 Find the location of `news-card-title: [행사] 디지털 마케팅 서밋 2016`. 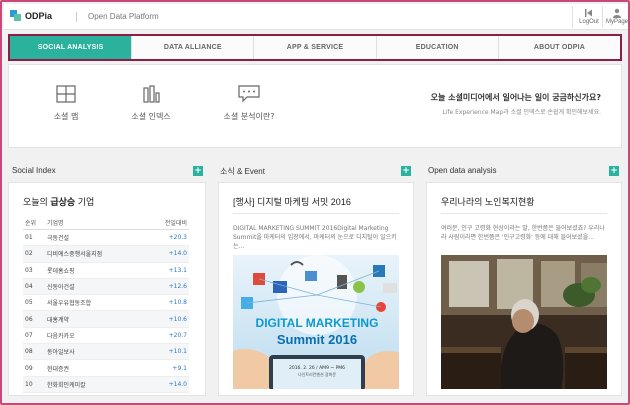

news-card-title: [행사] 디지털 마케팅 서밋 2016 is located at coordinates (292, 201).